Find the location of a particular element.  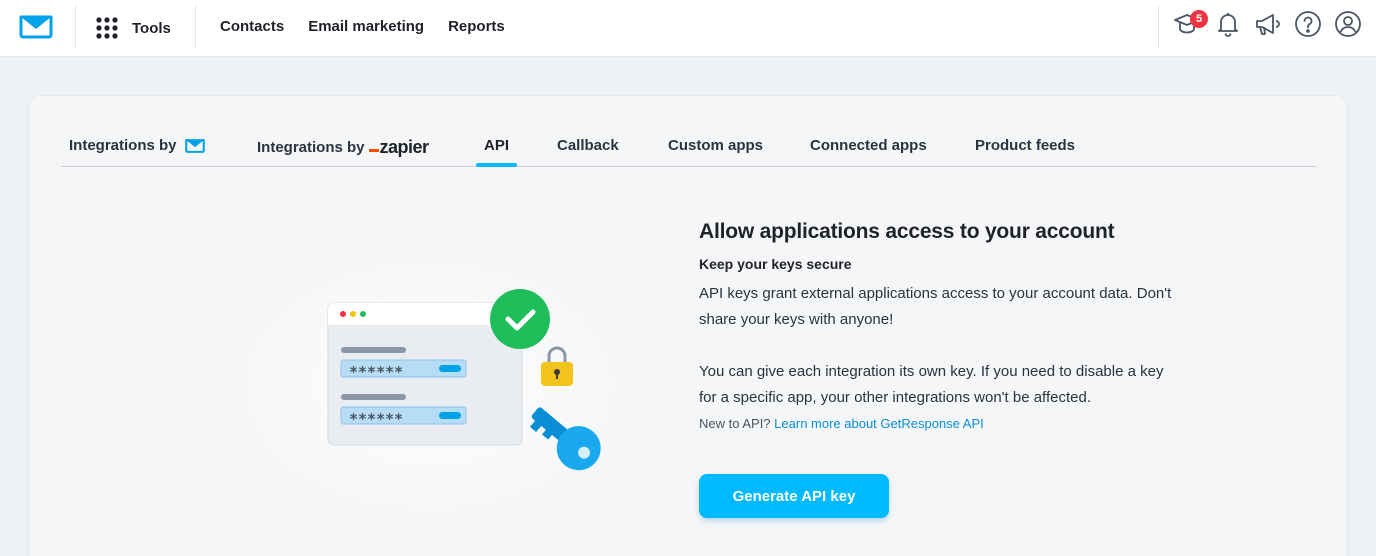

help-button is located at coordinates (1308, 28).